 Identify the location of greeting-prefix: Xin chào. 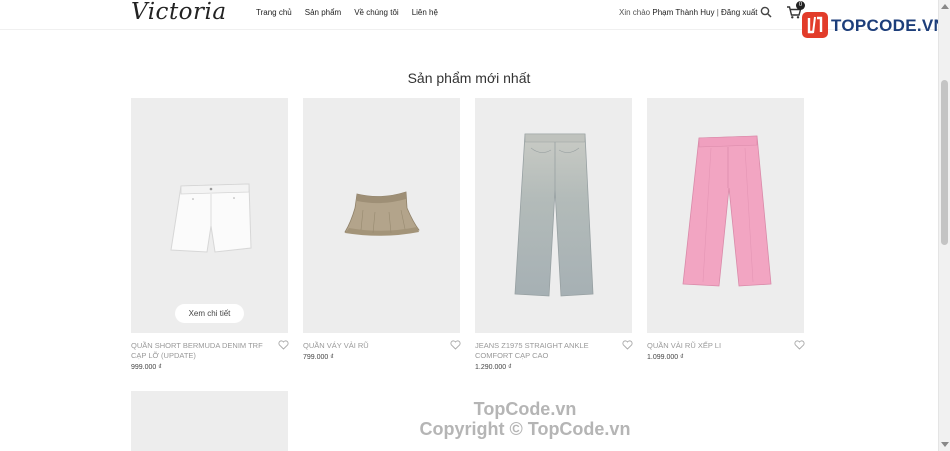
(635, 12).